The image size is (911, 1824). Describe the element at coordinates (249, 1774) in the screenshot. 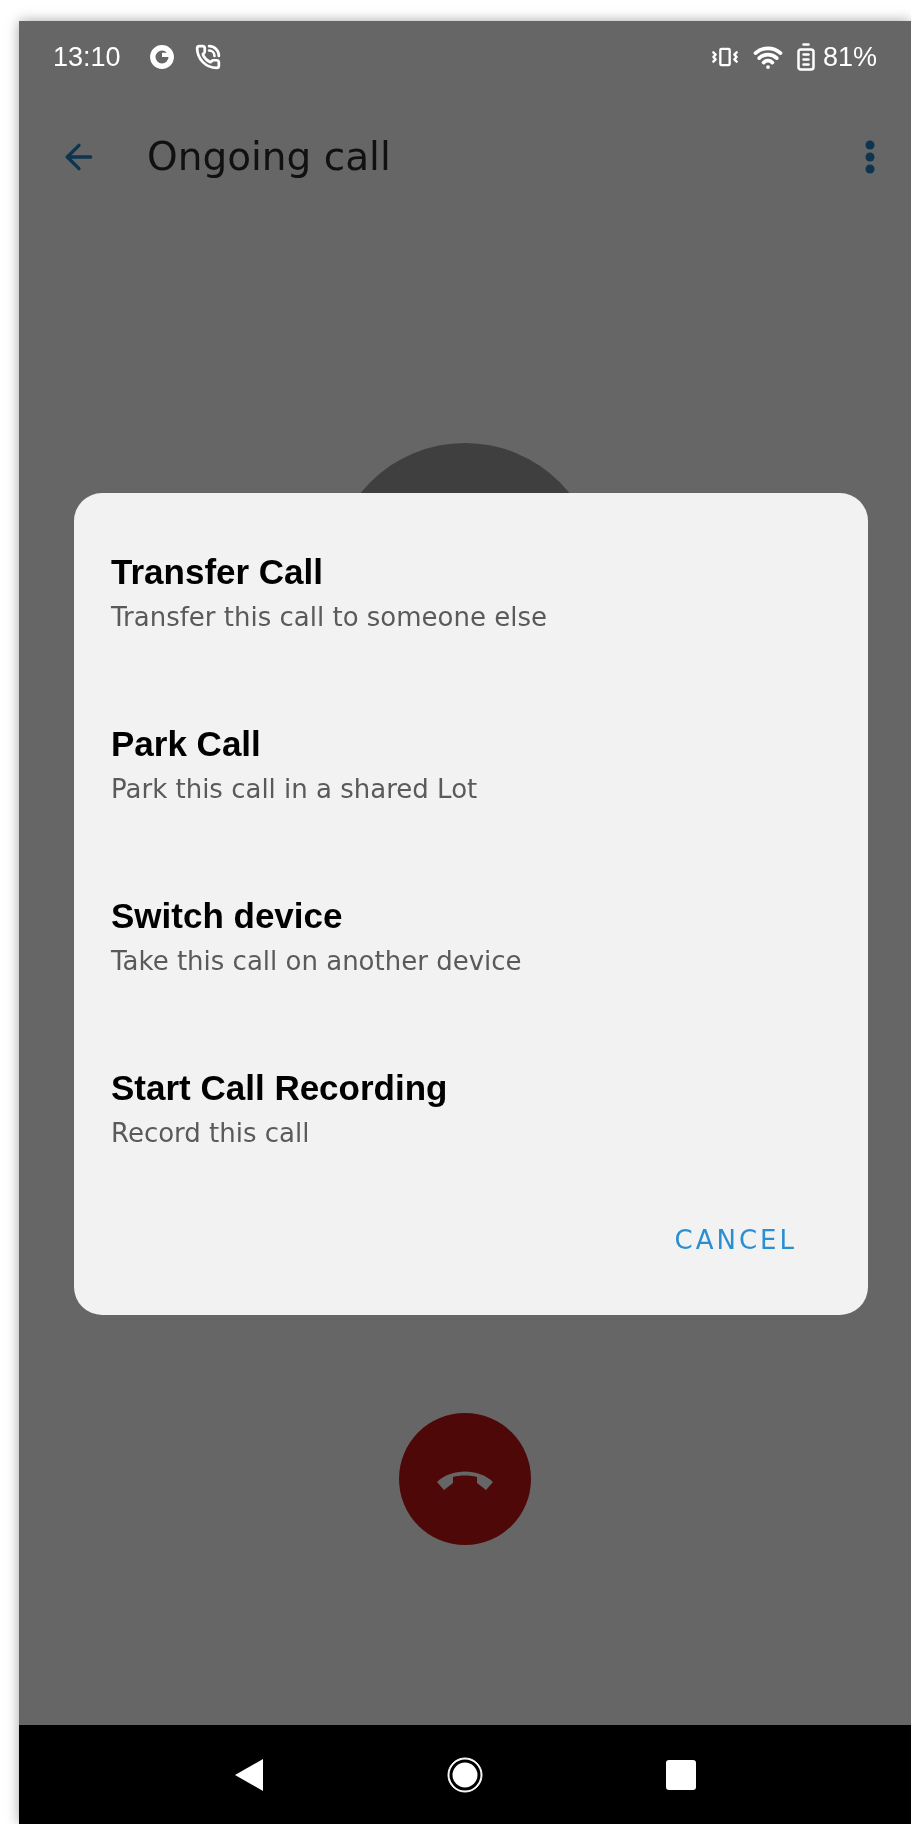

I see `back-triangle-icon` at that location.